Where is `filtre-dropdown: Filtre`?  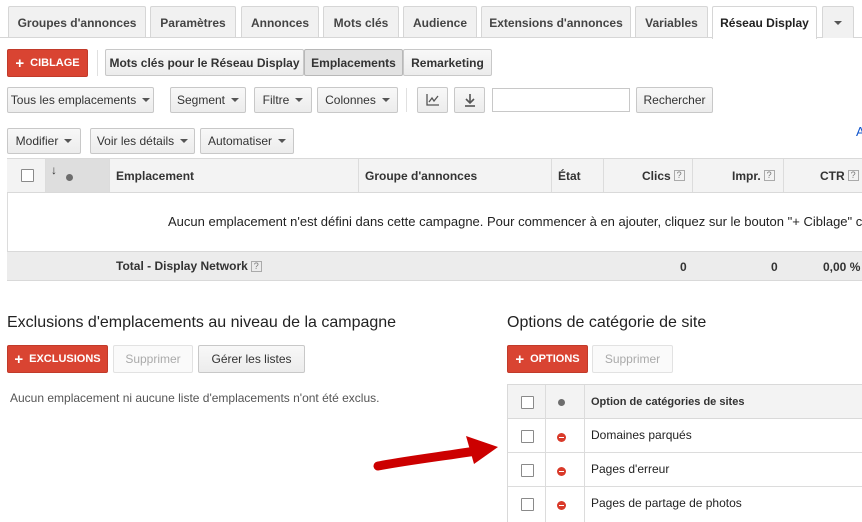
filtre-dropdown: Filtre is located at coordinates (283, 100).